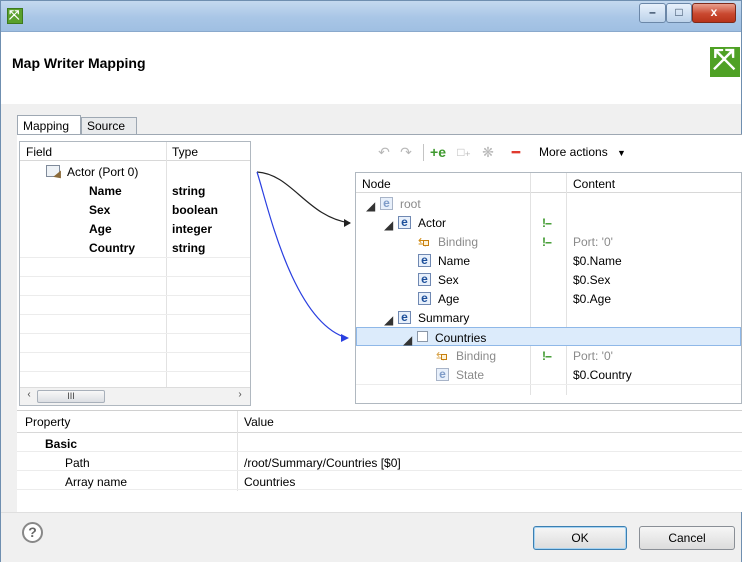 Image resolution: width=742 pixels, height=562 pixels. Describe the element at coordinates (516, 152) in the screenshot. I see `remove-icon: ━` at that location.